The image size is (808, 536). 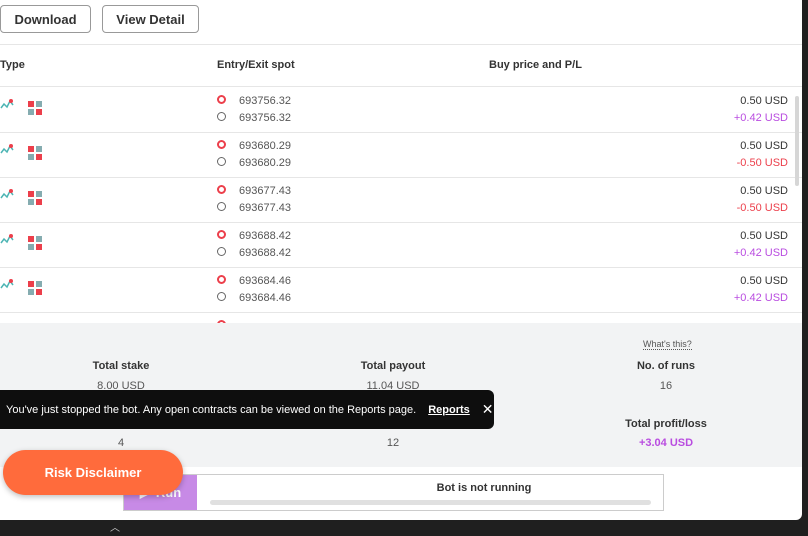 What do you see at coordinates (667, 344) in the screenshot?
I see `whats-this-link: What's this?` at bounding box center [667, 344].